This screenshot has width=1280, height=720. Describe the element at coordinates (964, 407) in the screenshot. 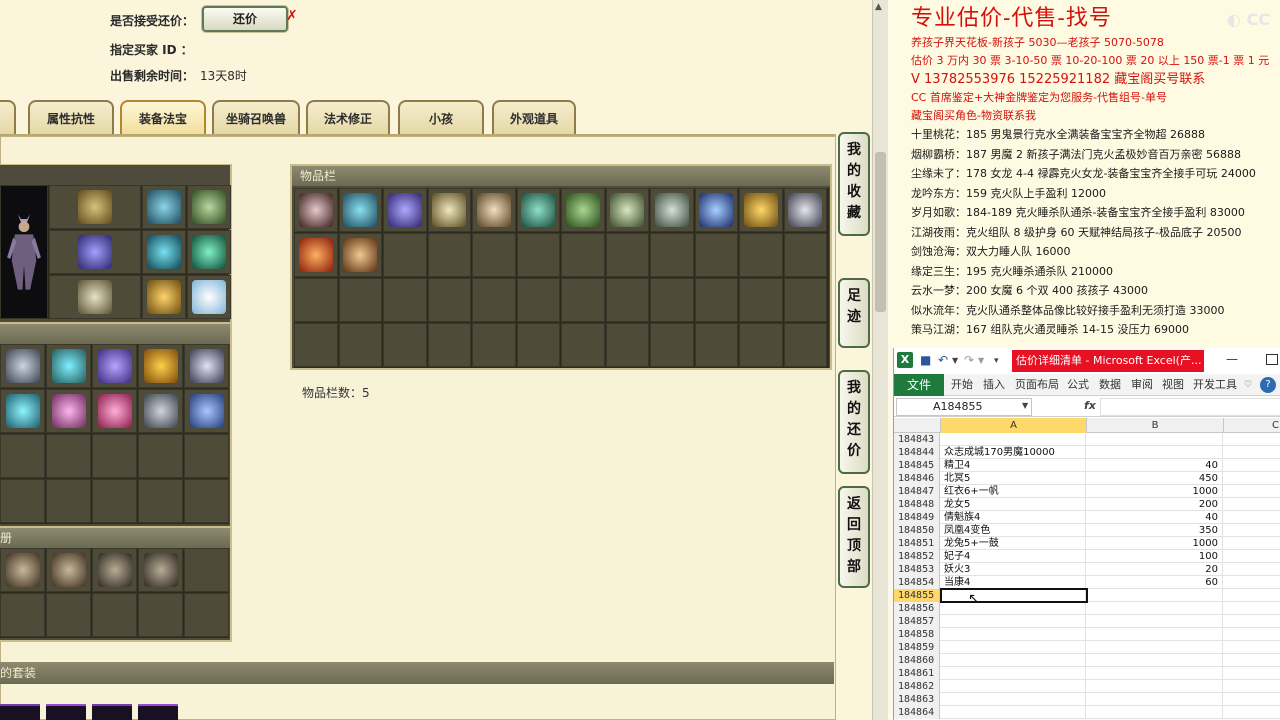

I see `name-box: A184855` at that location.